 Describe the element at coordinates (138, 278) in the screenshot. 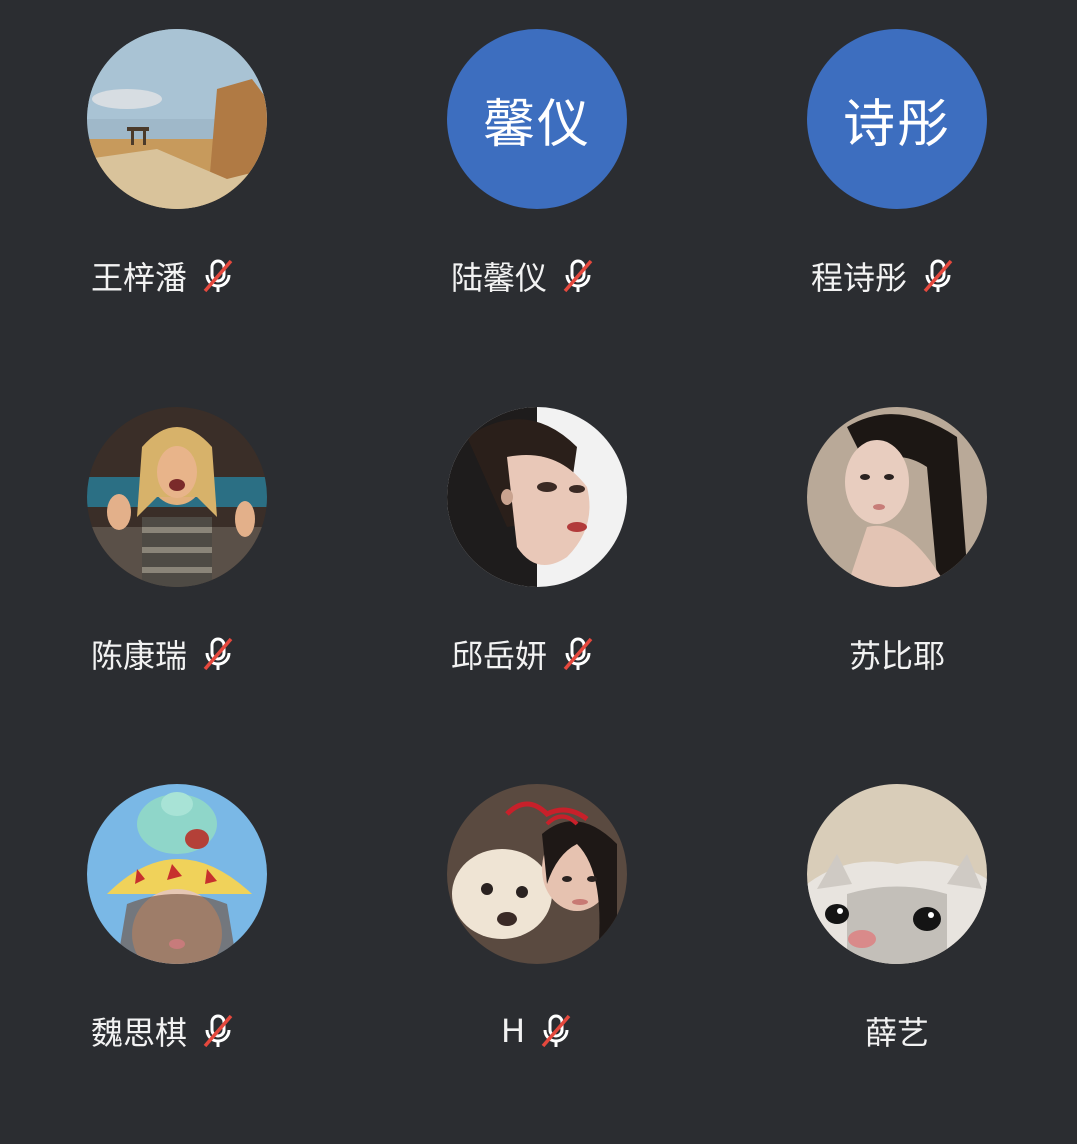

I see `participant-name: 王梓潘` at that location.